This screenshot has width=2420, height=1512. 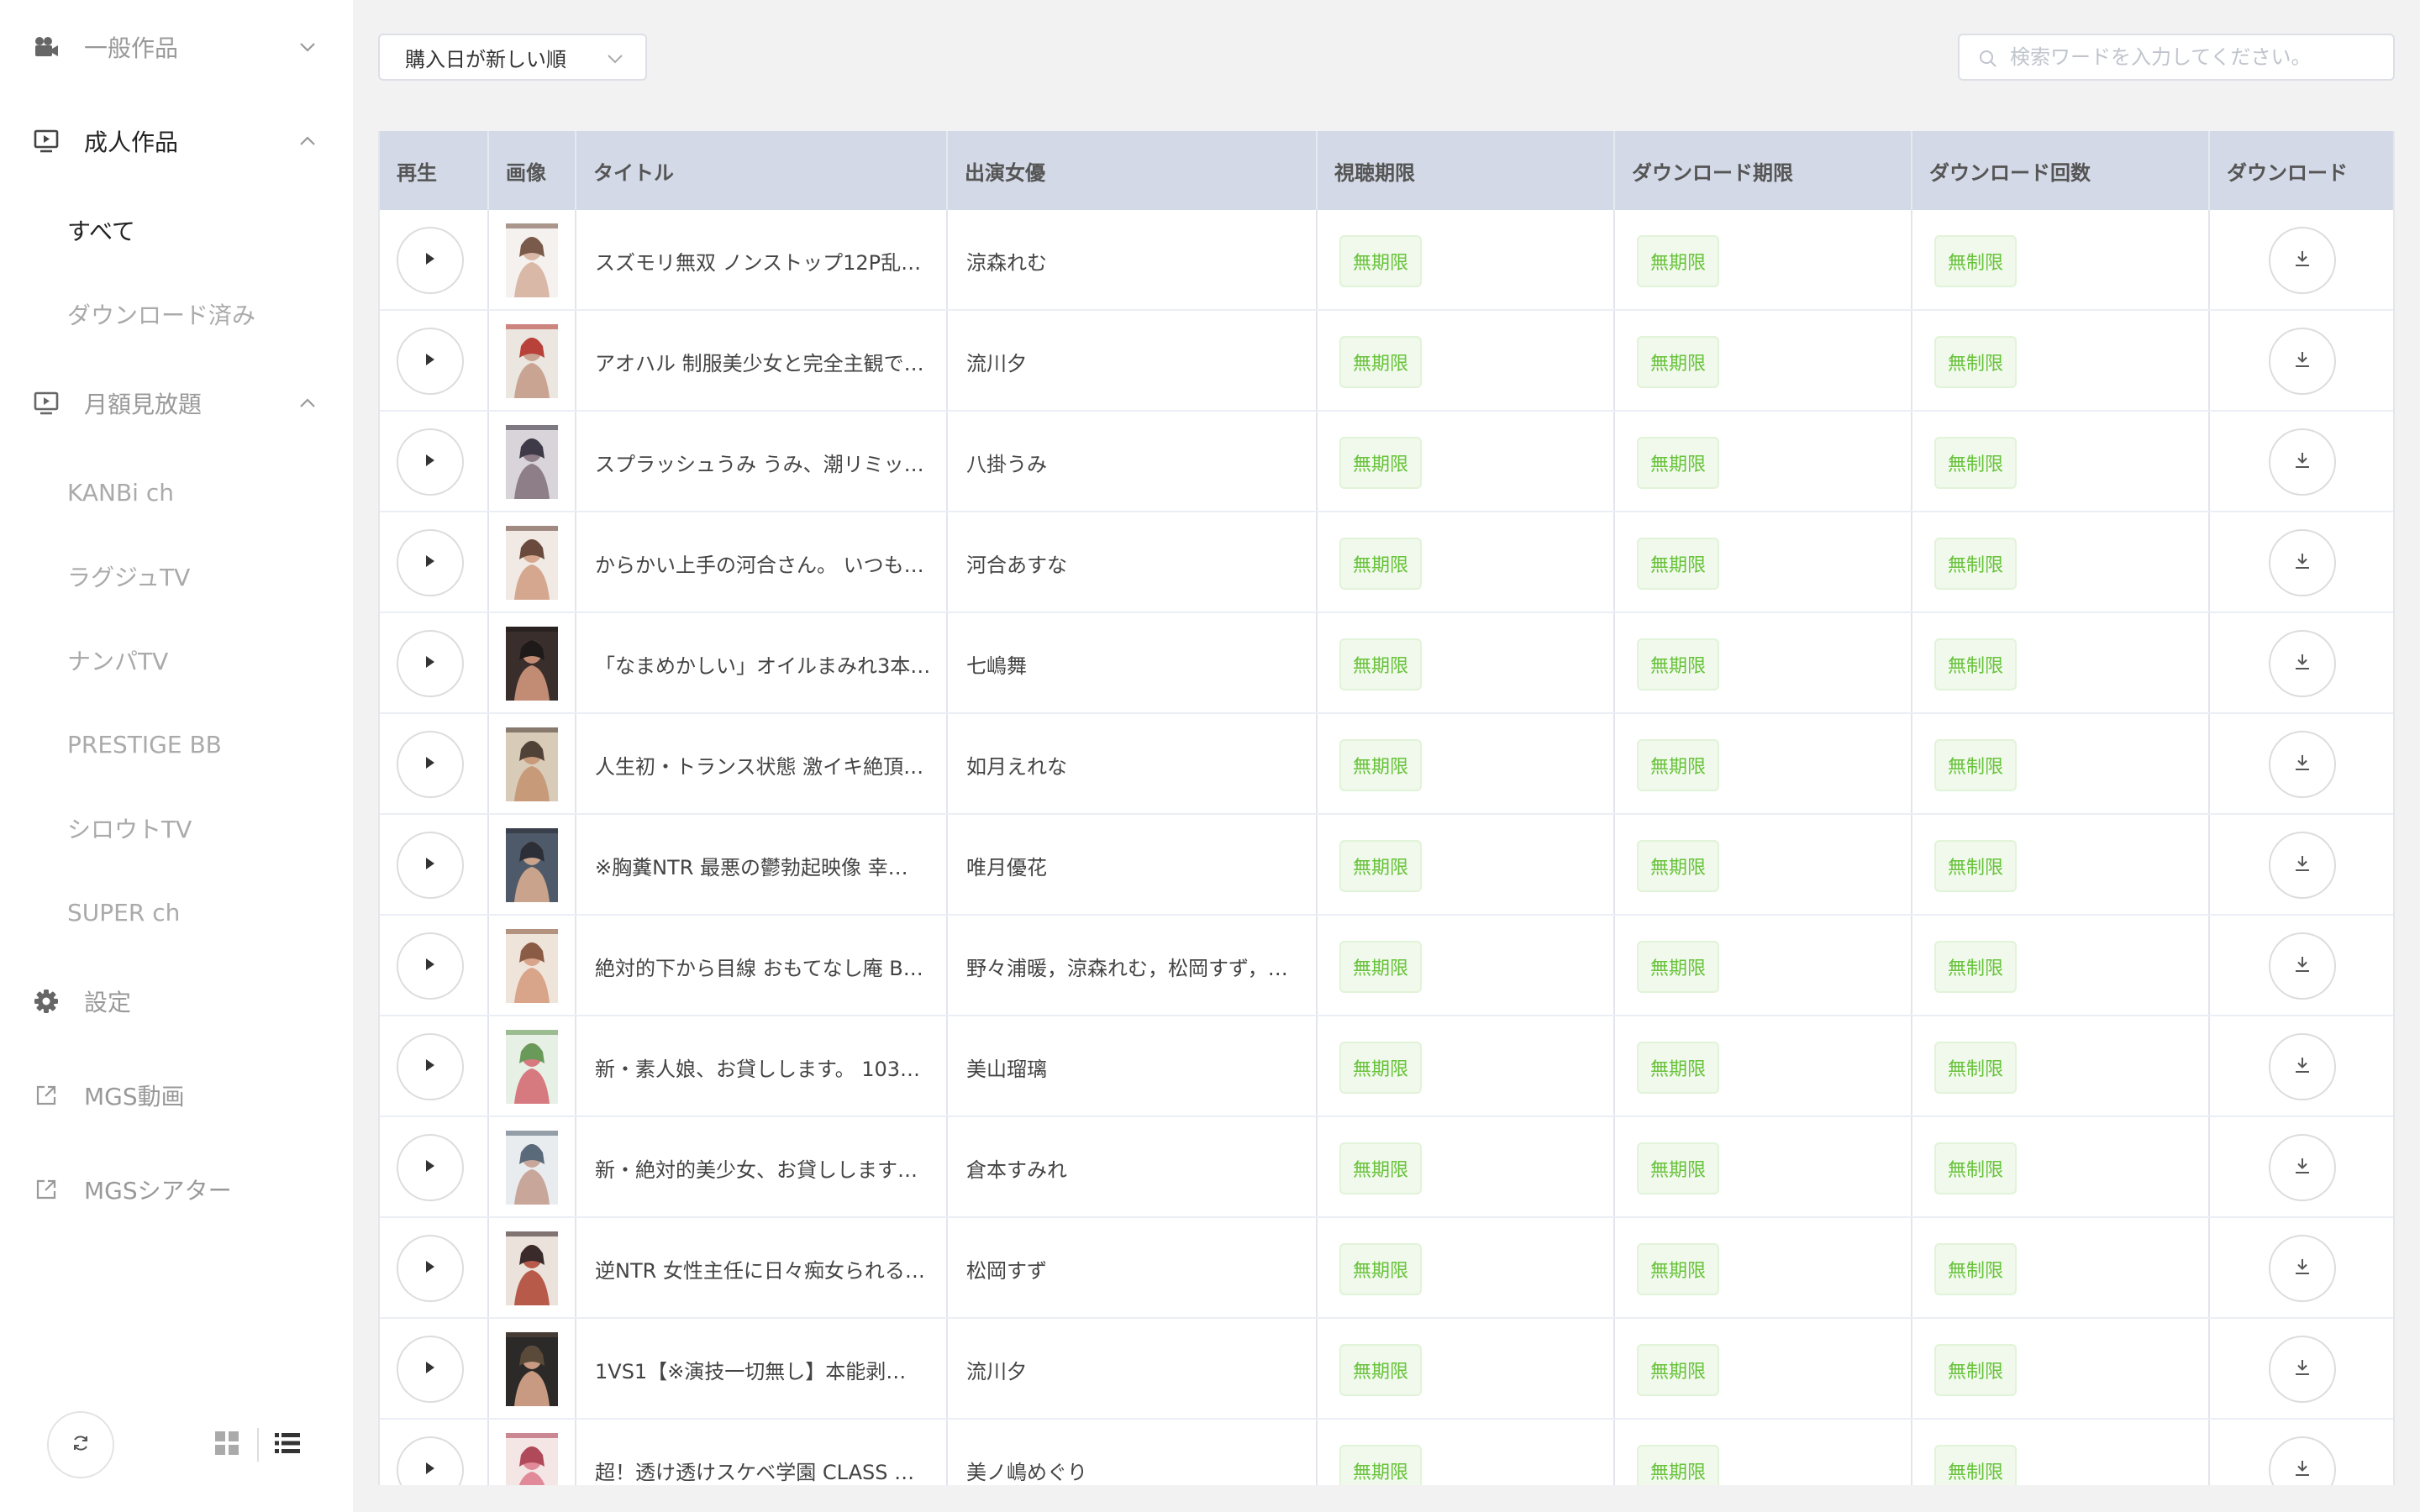 I want to click on nav-general: 一般作品, so click(x=176, y=47).